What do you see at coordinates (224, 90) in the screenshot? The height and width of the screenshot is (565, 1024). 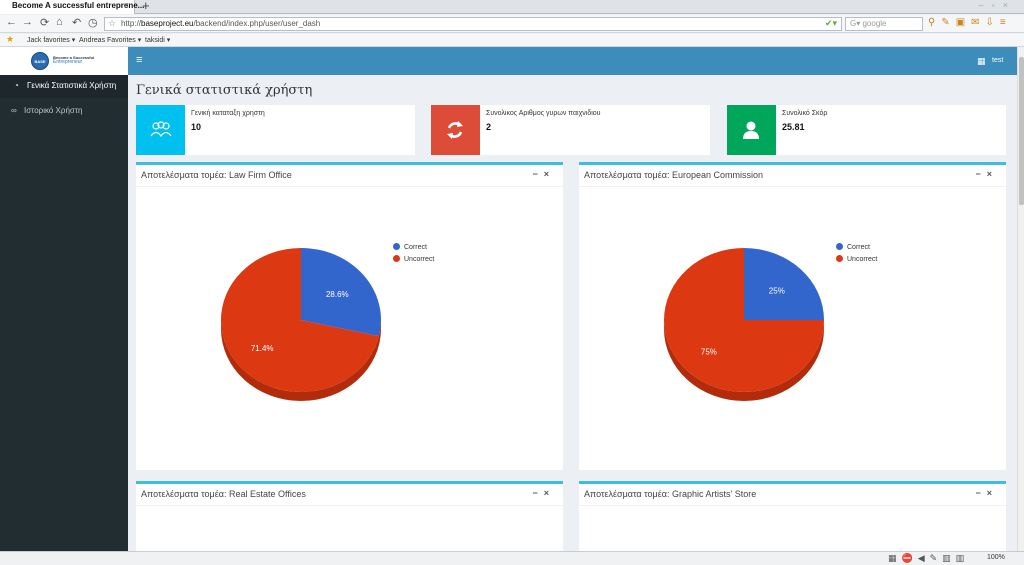 I see `page-title: Γενικά στατιστικά χρήστη` at bounding box center [224, 90].